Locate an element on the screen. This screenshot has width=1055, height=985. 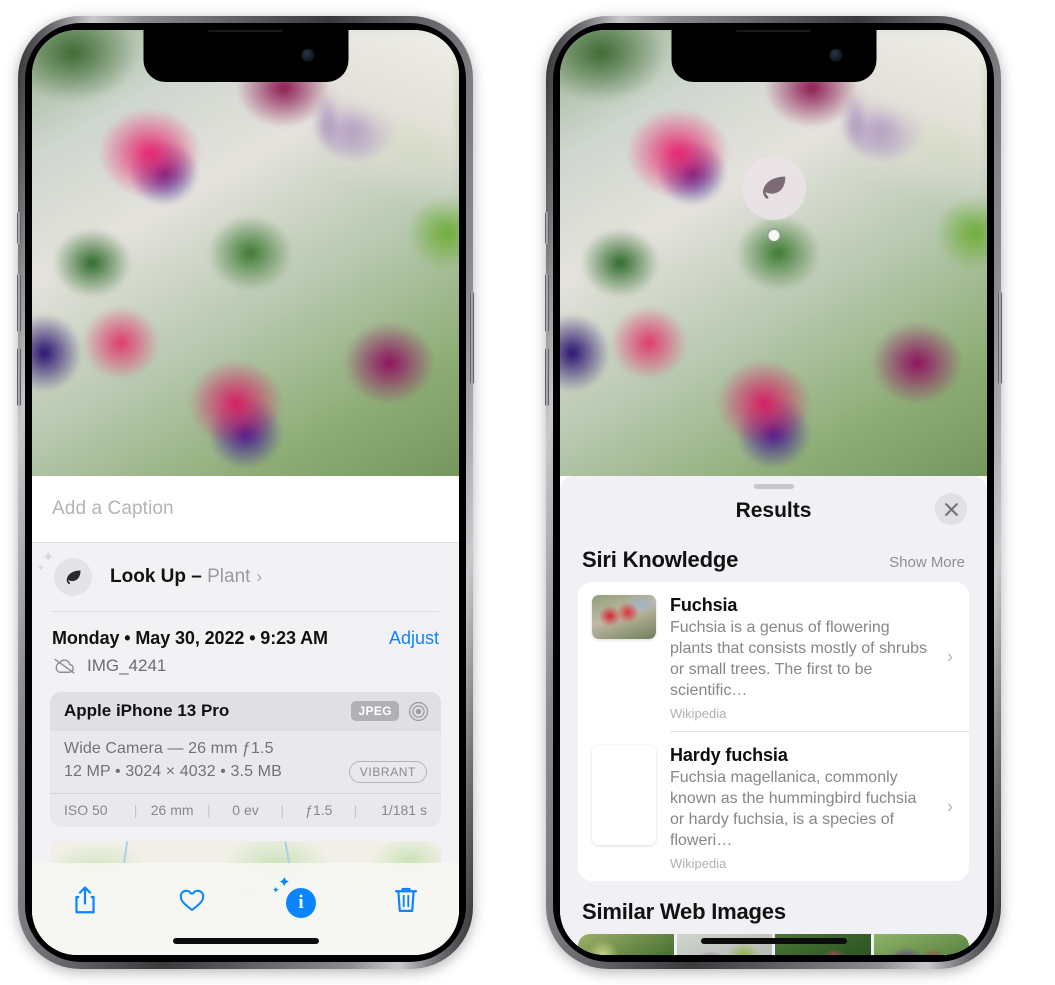
earpiece-speaker-left is located at coordinates (245, 31).